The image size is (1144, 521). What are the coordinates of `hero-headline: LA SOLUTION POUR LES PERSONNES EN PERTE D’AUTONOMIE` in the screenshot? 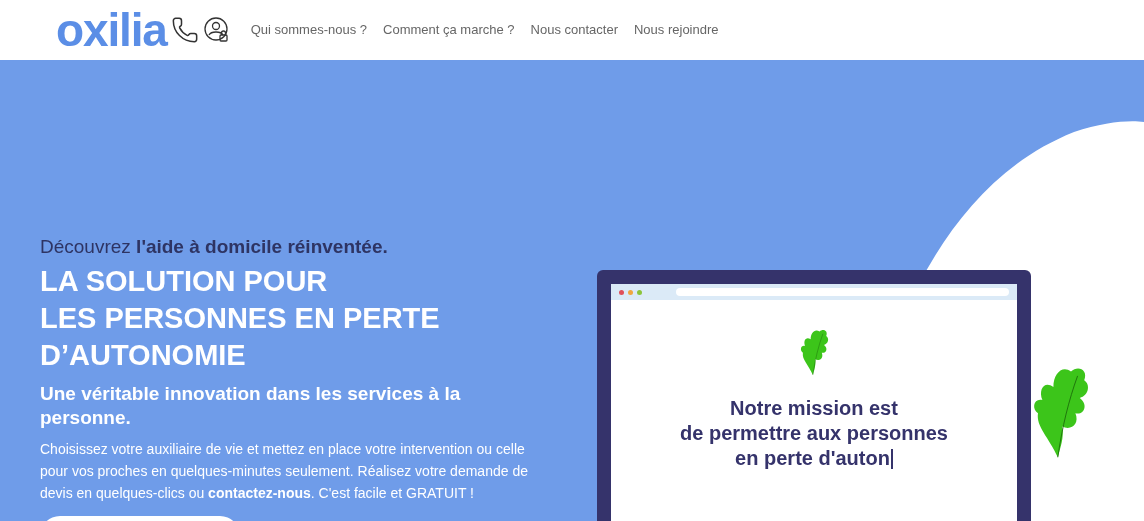 It's located at (240, 318).